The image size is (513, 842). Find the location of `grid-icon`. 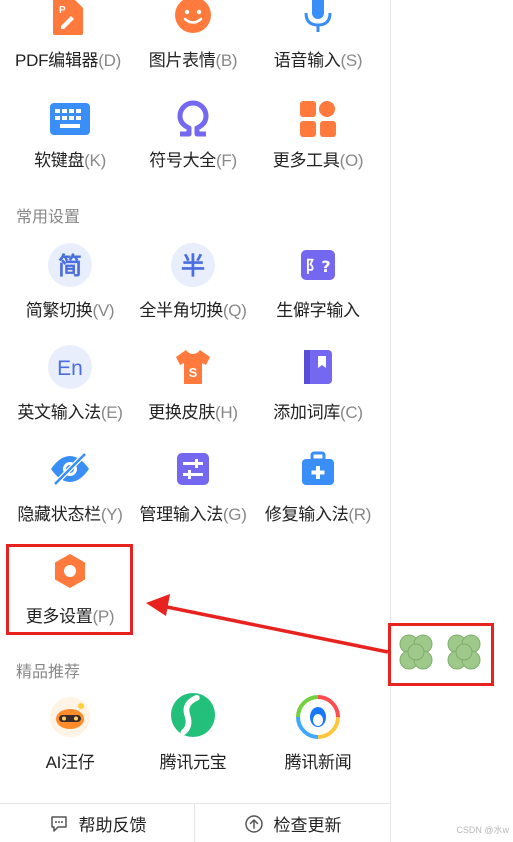

grid-icon is located at coordinates (318, 119).